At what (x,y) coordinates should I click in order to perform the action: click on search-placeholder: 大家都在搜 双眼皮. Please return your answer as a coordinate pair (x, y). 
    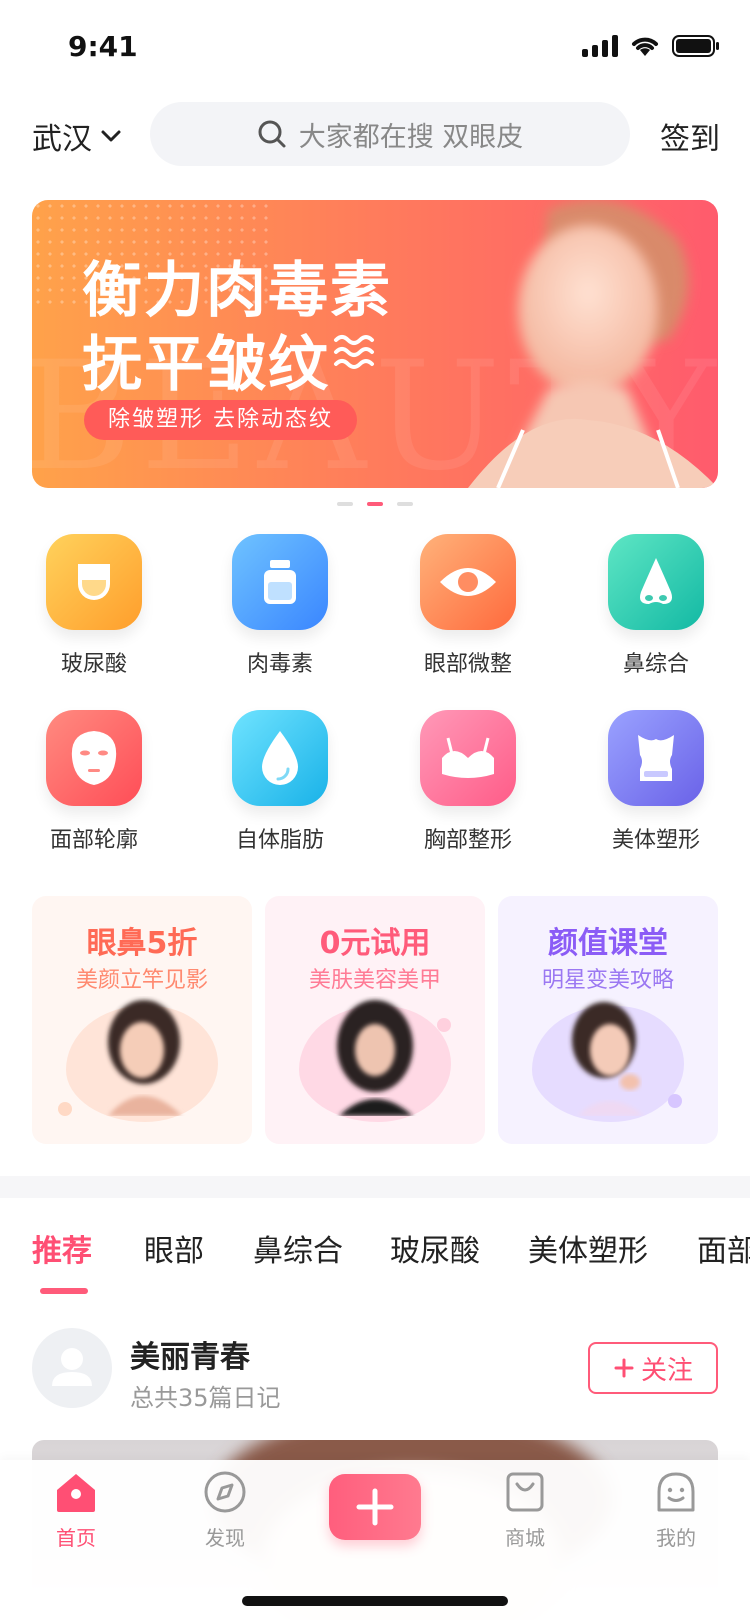
    Looking at the image, I should click on (411, 137).